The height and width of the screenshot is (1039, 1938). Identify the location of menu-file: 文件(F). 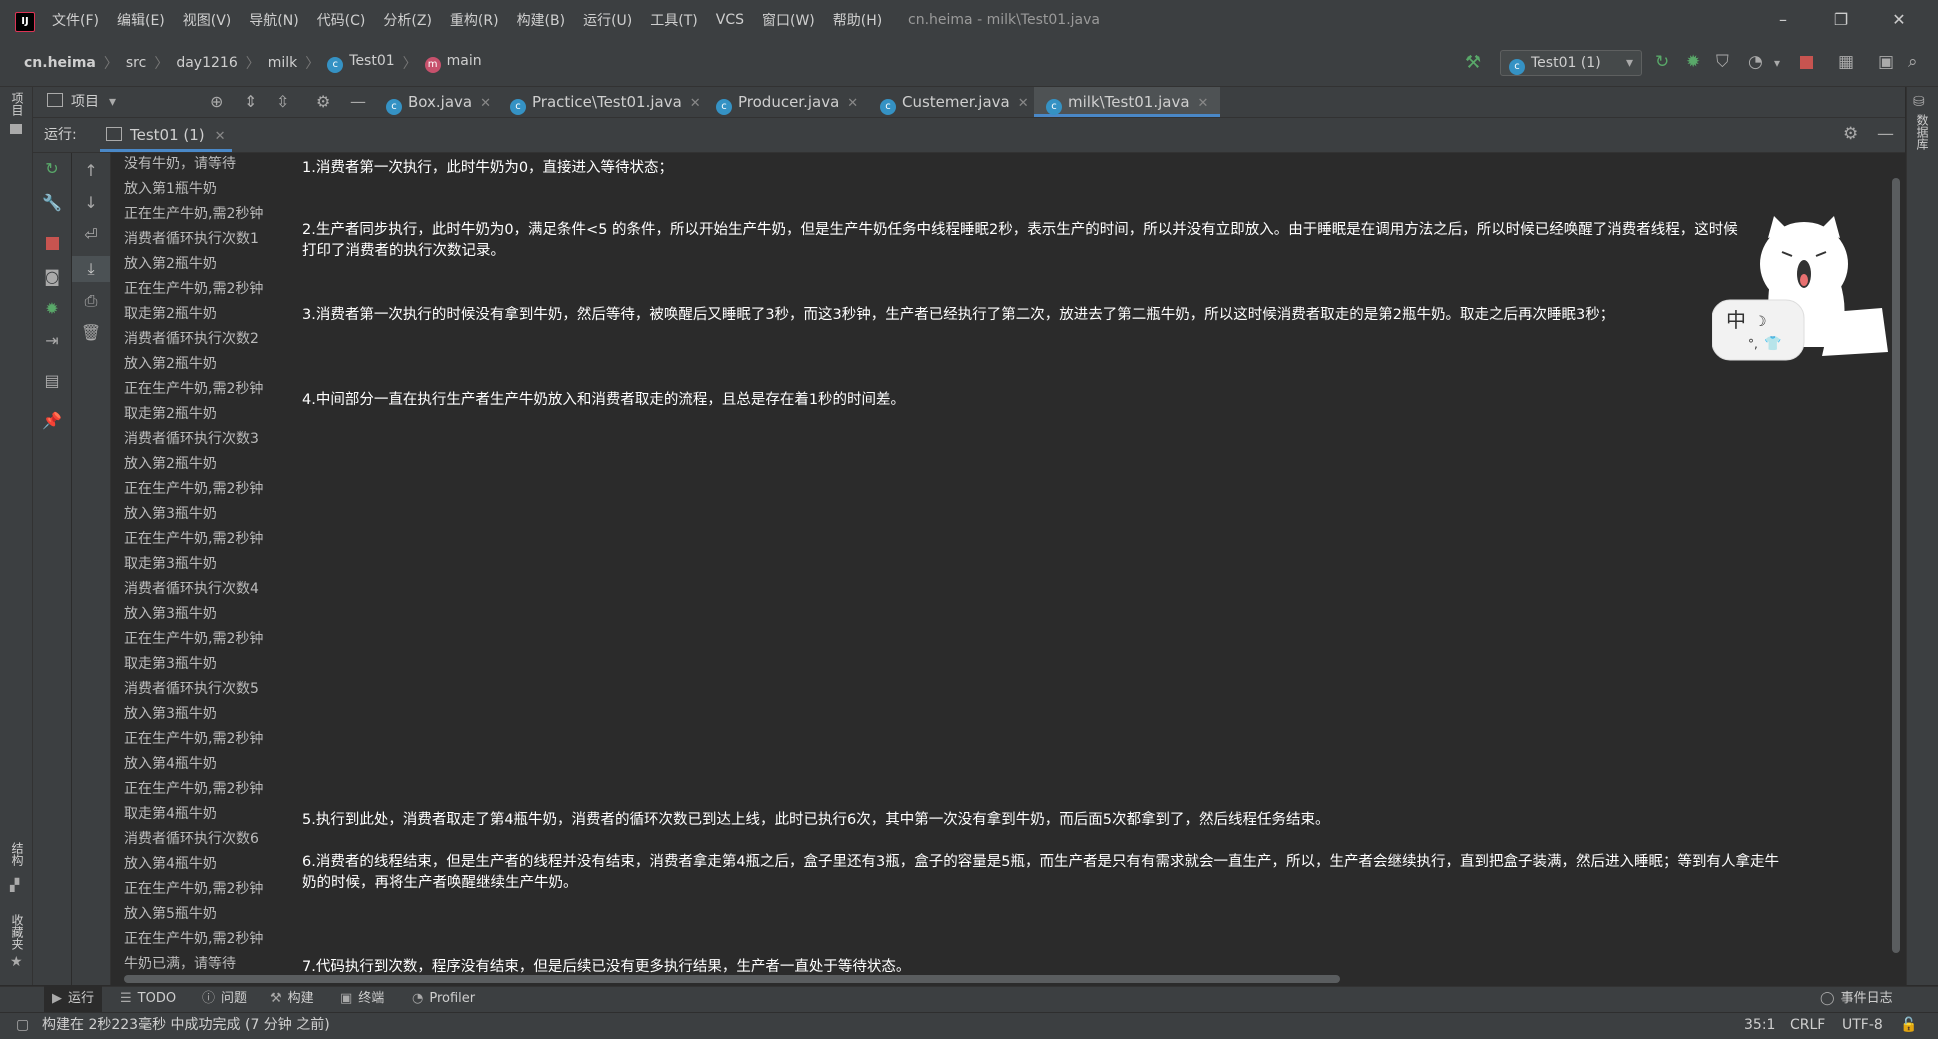
(75, 20).